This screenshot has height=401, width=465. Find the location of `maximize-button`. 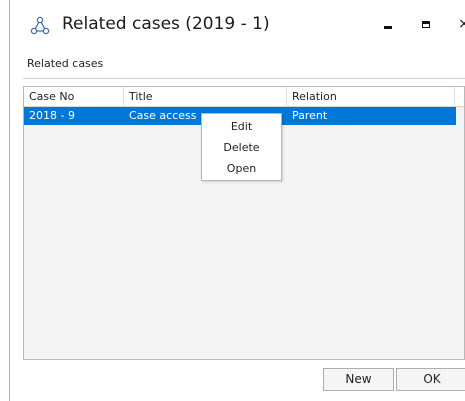

maximize-button is located at coordinates (426, 24).